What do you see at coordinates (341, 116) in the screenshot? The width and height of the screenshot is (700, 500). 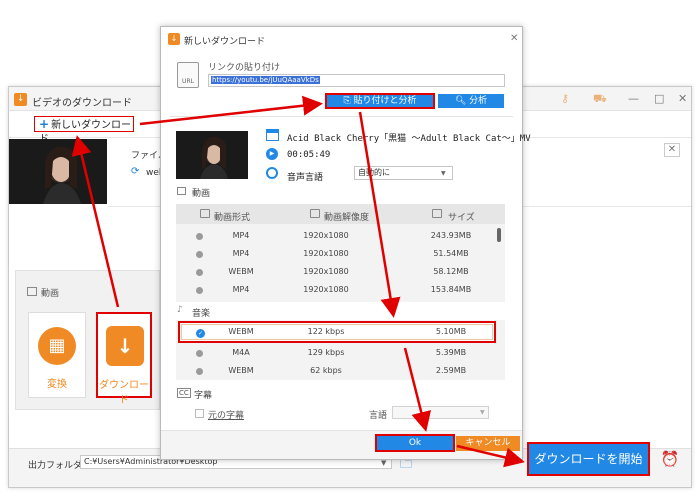 I see `divider` at bounding box center [341, 116].